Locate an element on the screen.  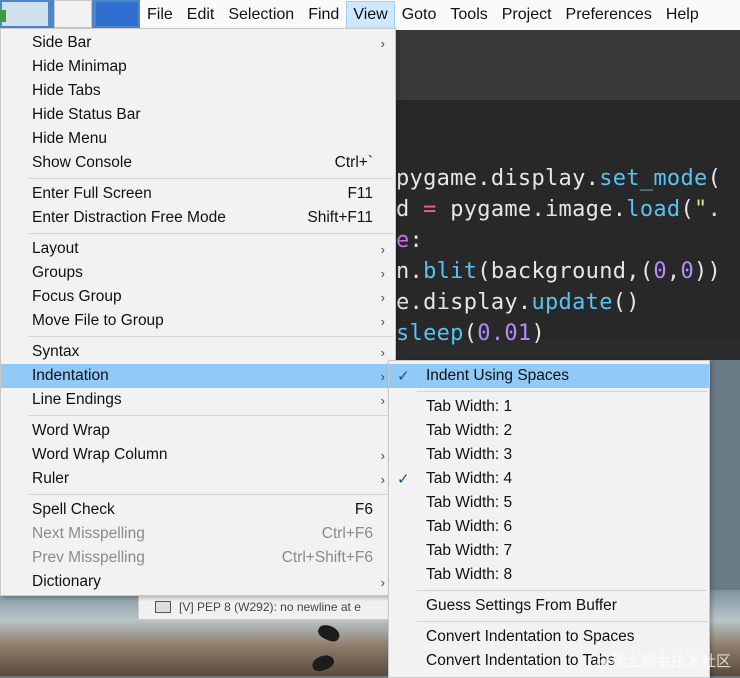
menu-item-next-misspelling: Next Misspelling Ctrl+F6 is located at coordinates (202, 533).